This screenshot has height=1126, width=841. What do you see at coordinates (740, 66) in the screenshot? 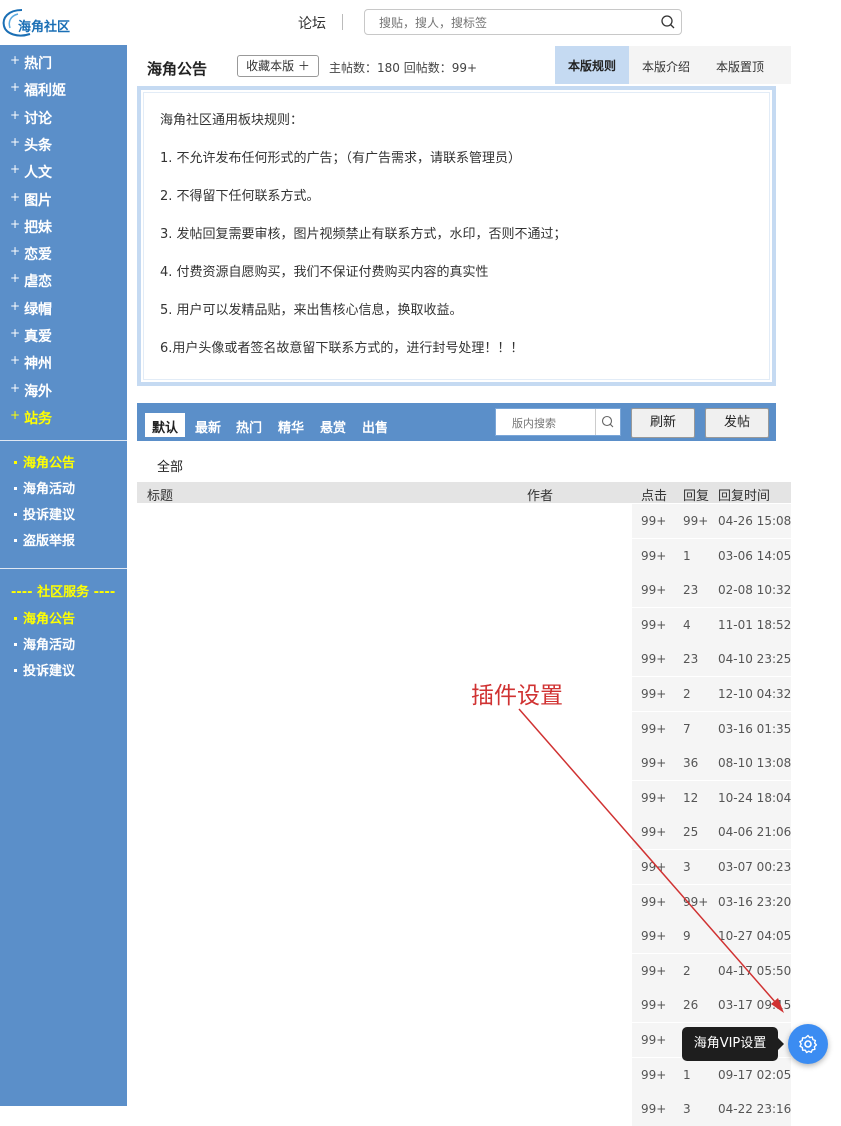
I see `tab-board-pinned: 本版置顶` at bounding box center [740, 66].